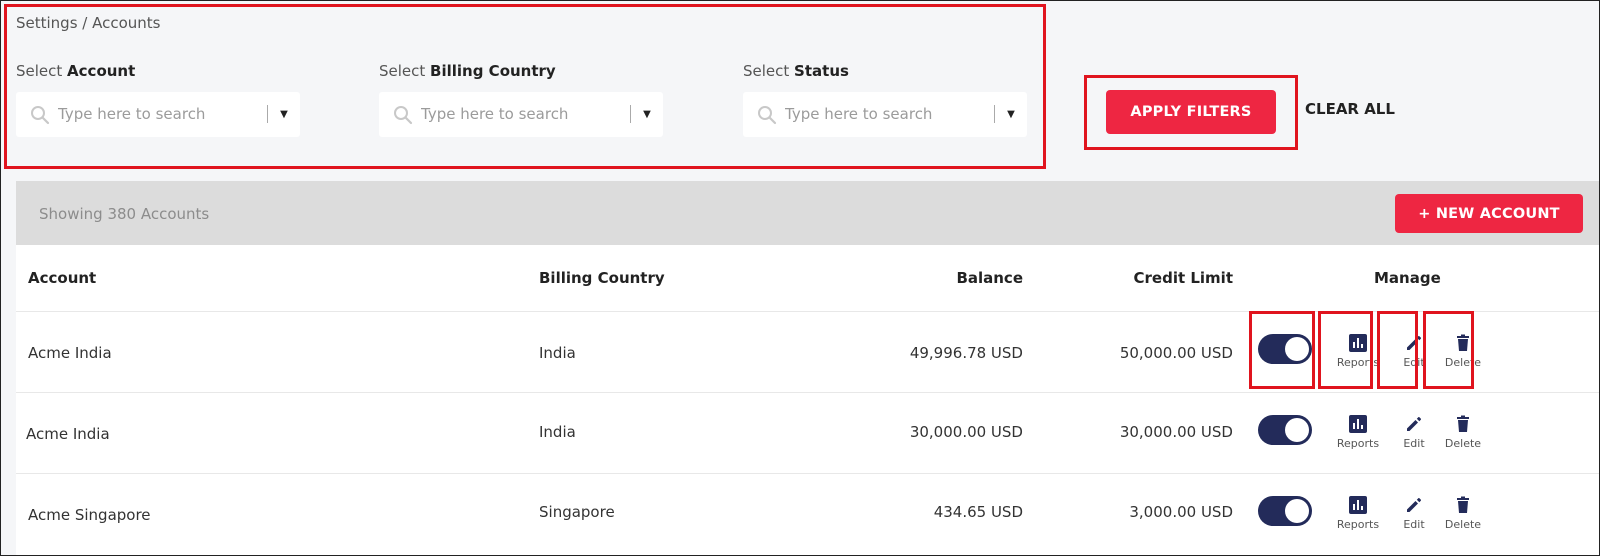 The image size is (1600, 556). What do you see at coordinates (808, 213) in the screenshot?
I see `table-toolbar: Showing 380 Accounts + NEW ACCOUNT` at bounding box center [808, 213].